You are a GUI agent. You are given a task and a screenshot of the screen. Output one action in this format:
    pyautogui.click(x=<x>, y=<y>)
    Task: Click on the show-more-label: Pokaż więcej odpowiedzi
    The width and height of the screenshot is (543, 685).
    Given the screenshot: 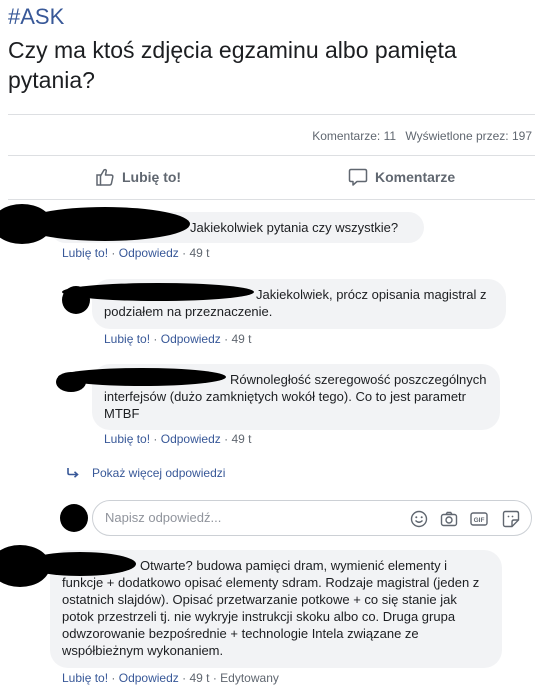 What is the action you would take?
    pyautogui.click(x=159, y=473)
    